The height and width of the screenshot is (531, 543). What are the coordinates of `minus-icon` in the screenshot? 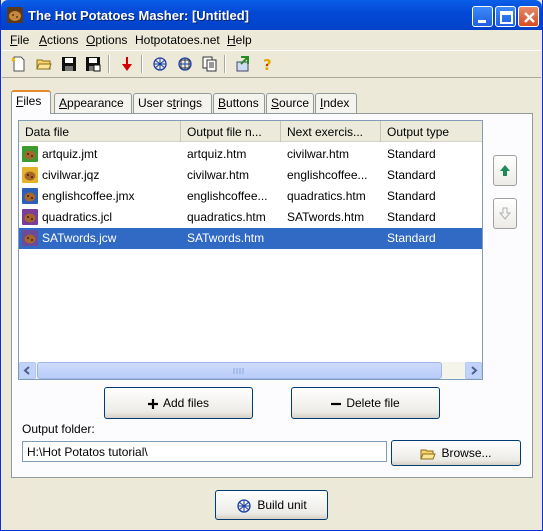 It's located at (336, 403).